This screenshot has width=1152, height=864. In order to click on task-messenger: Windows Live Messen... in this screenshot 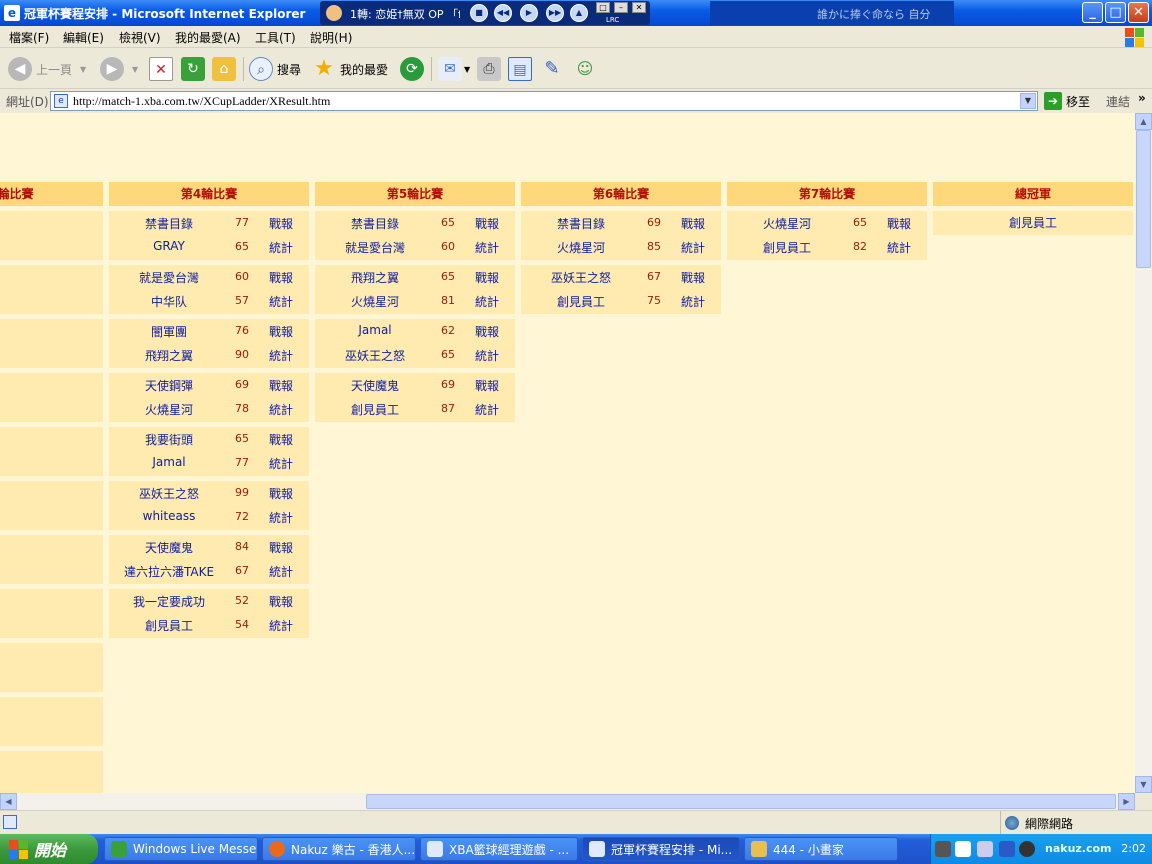, I will do `click(181, 849)`.